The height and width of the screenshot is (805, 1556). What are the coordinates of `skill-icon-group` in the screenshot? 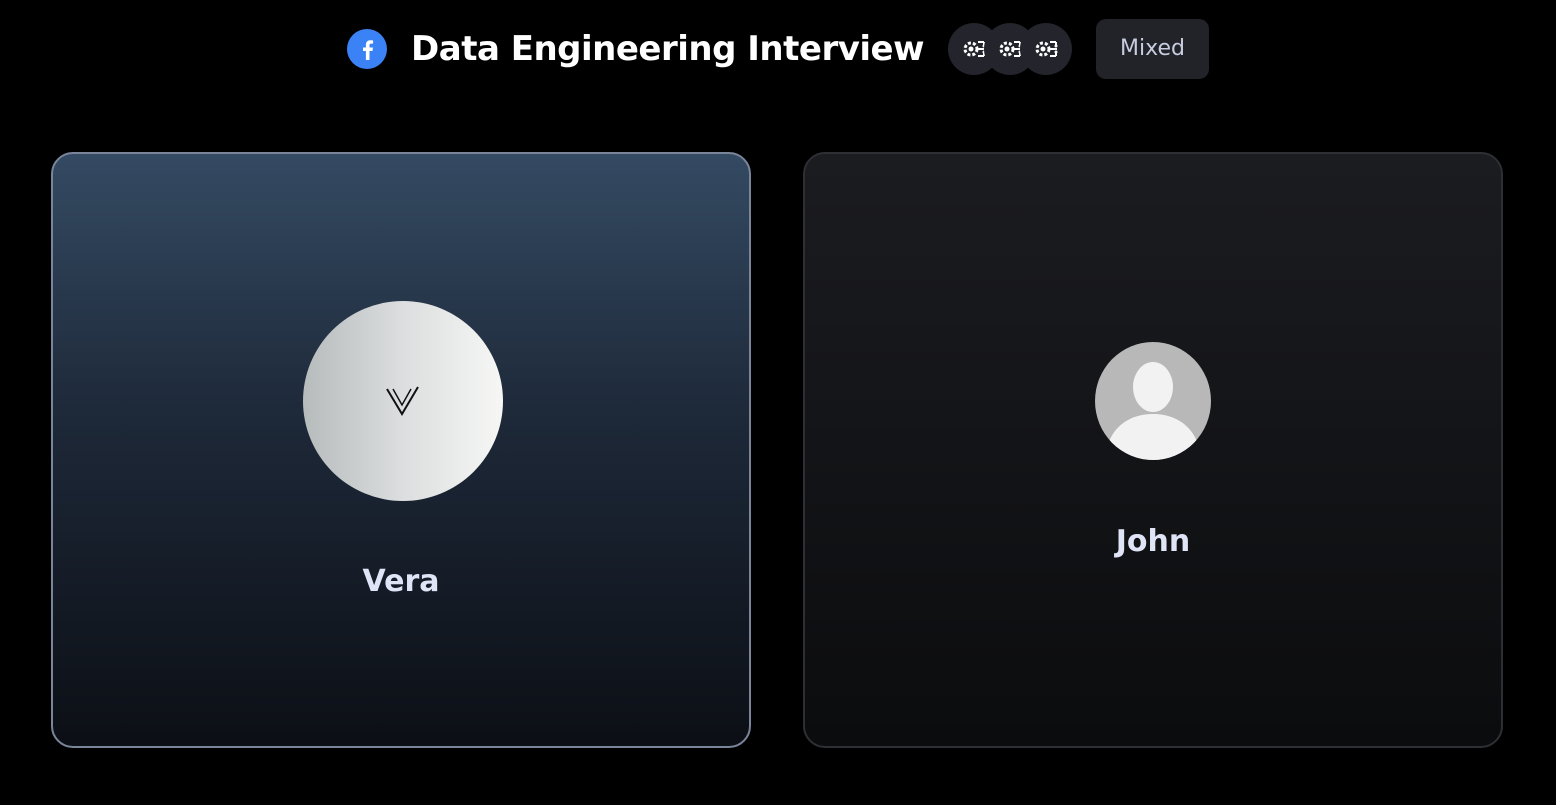 It's located at (1010, 49).